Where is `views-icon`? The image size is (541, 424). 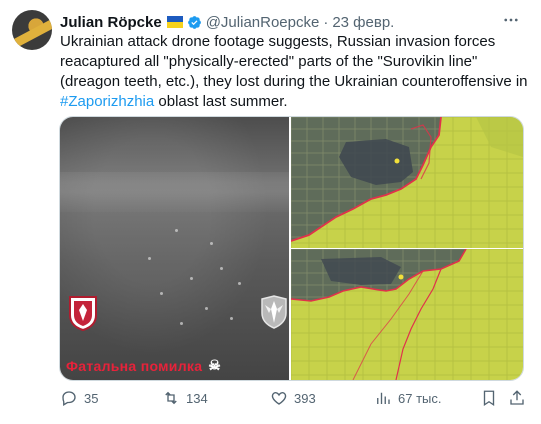 views-icon is located at coordinates (383, 398).